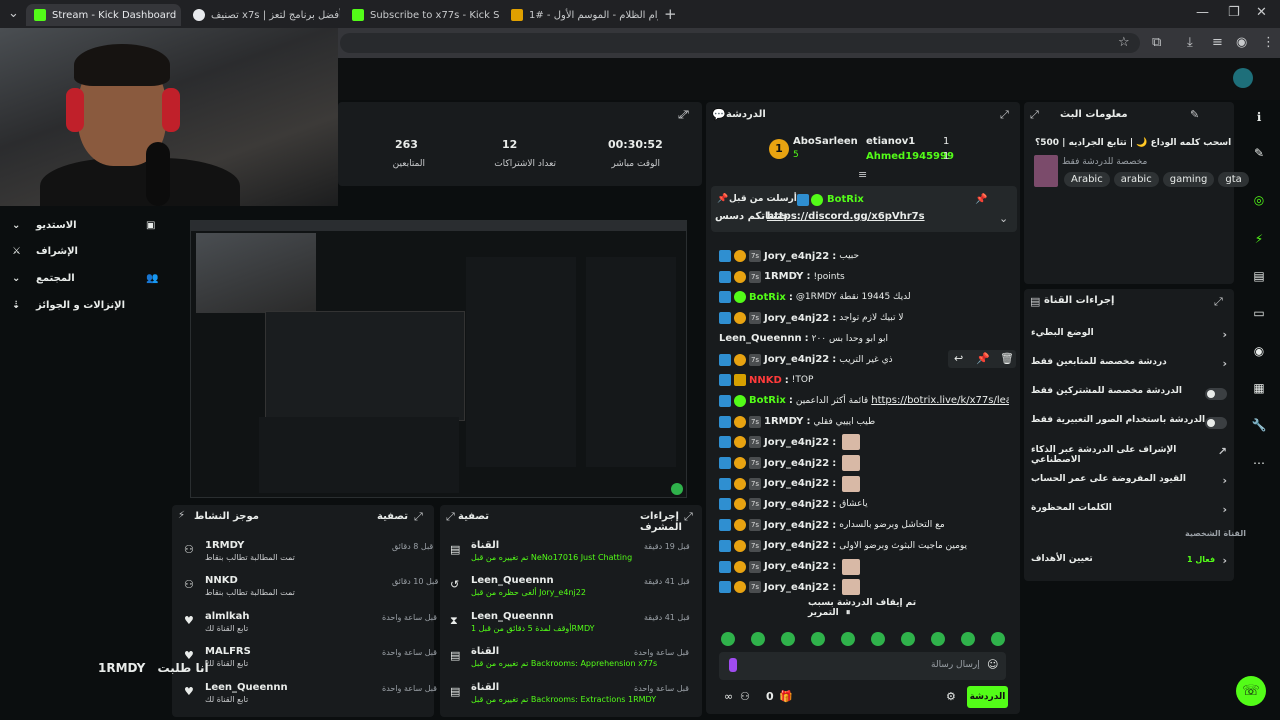 The height and width of the screenshot is (720, 1280). Describe the element at coordinates (1136, 179) in the screenshot. I see `tag: arabic` at that location.